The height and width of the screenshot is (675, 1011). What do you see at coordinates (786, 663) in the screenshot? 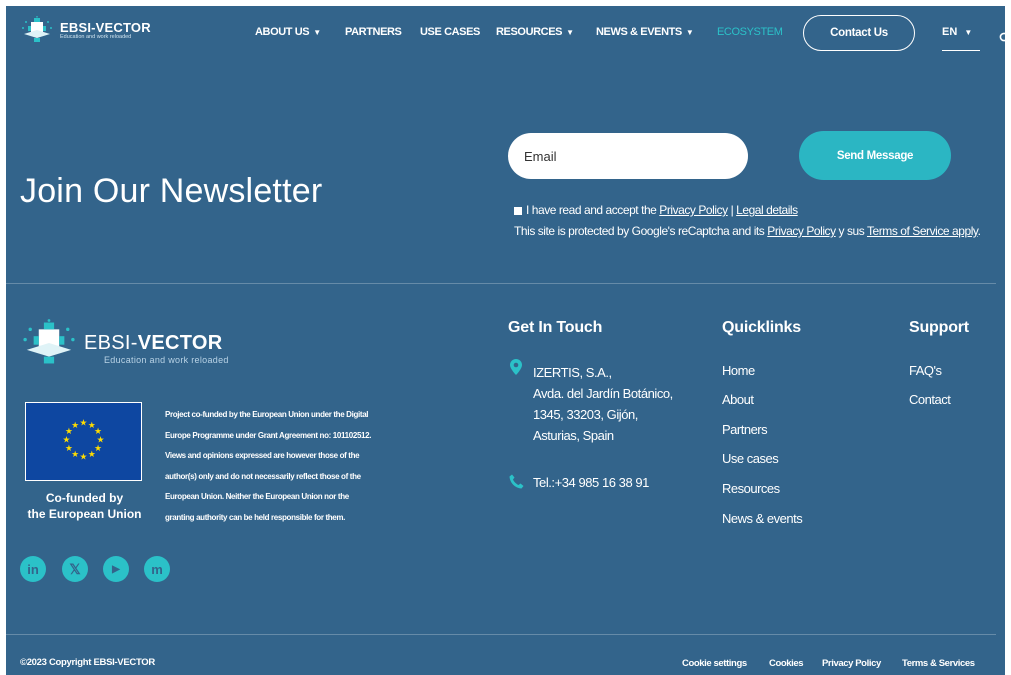
I see `cookies-link: Cookies` at bounding box center [786, 663].